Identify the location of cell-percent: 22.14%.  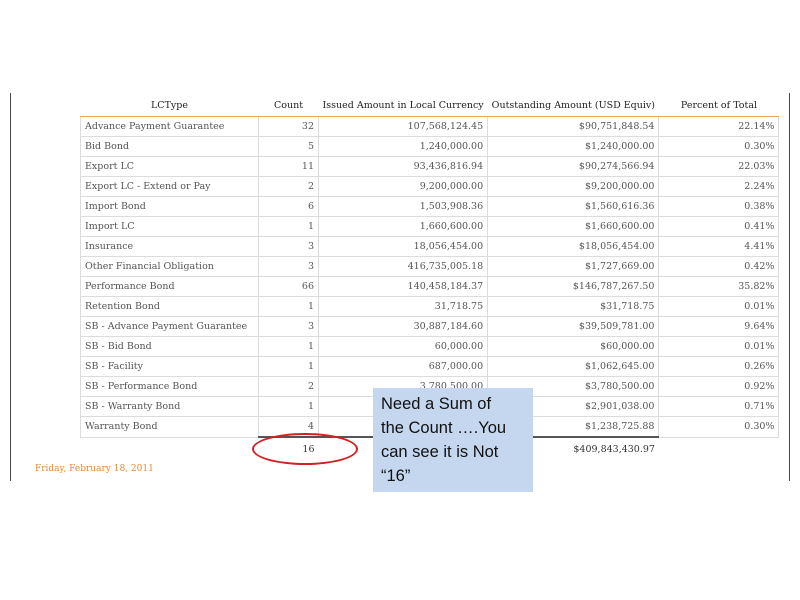
(719, 126).